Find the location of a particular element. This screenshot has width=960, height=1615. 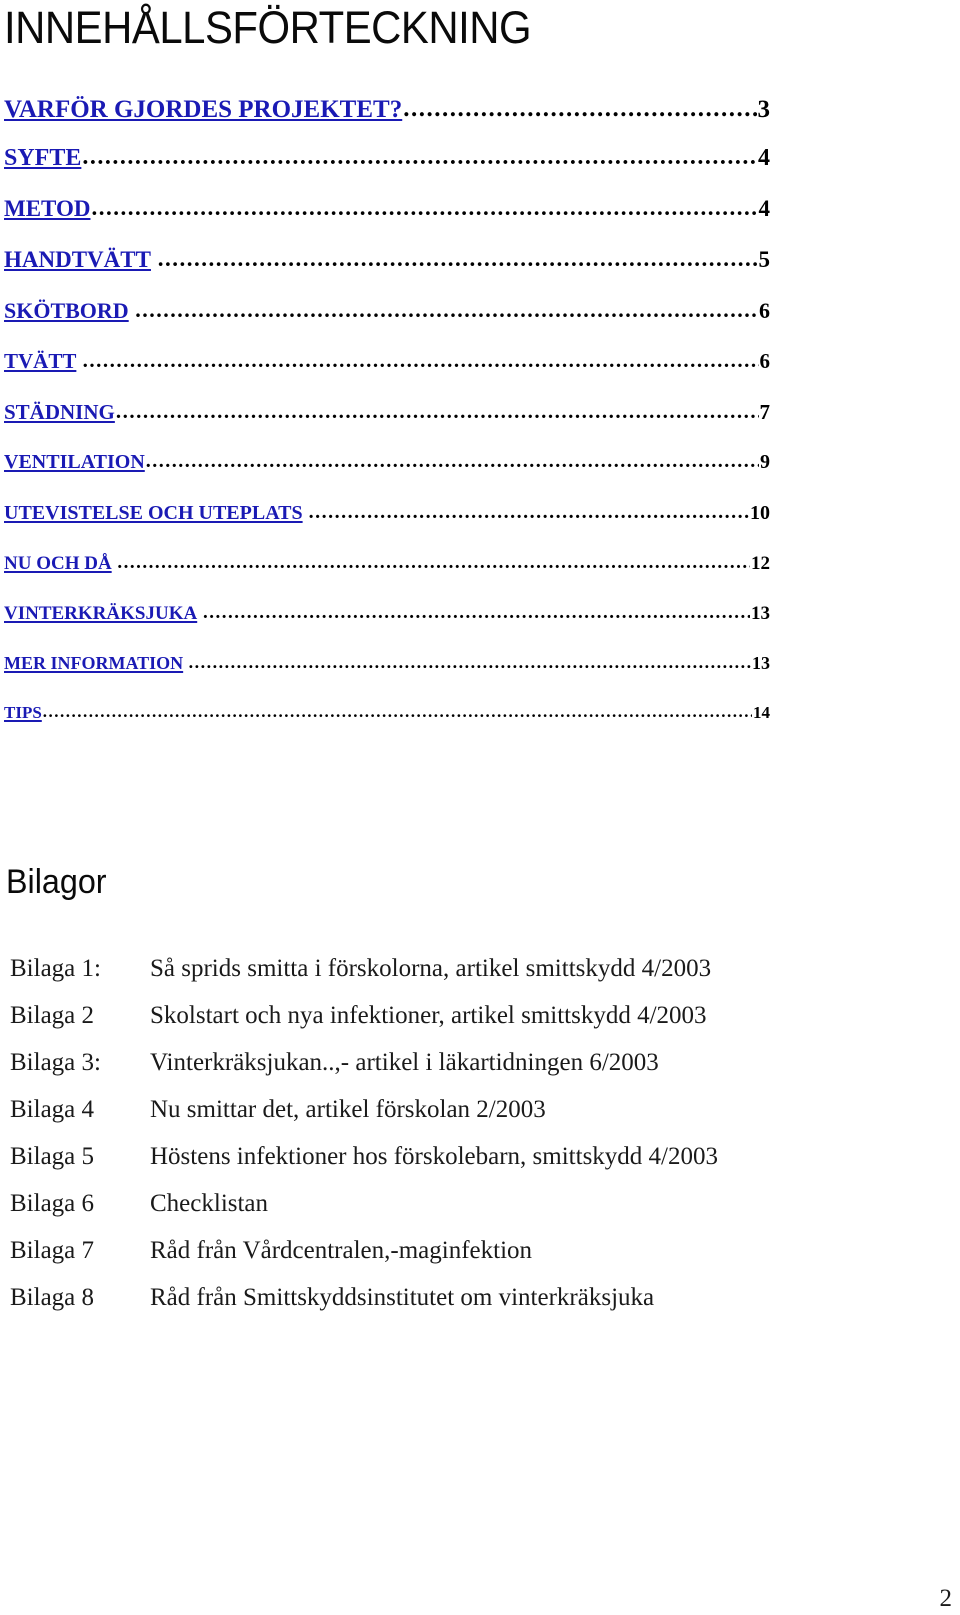

toc-entry: HANDTVÄTT 5 is located at coordinates (387, 272).